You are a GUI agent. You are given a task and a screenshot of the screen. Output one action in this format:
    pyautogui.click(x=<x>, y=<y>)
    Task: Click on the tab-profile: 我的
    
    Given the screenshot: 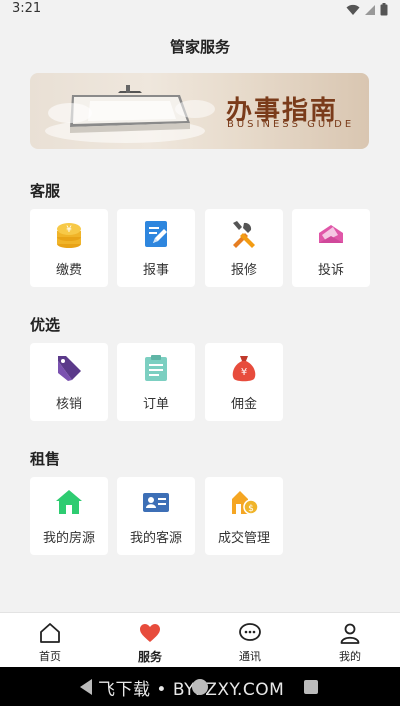 What is the action you would take?
    pyautogui.click(x=350, y=640)
    